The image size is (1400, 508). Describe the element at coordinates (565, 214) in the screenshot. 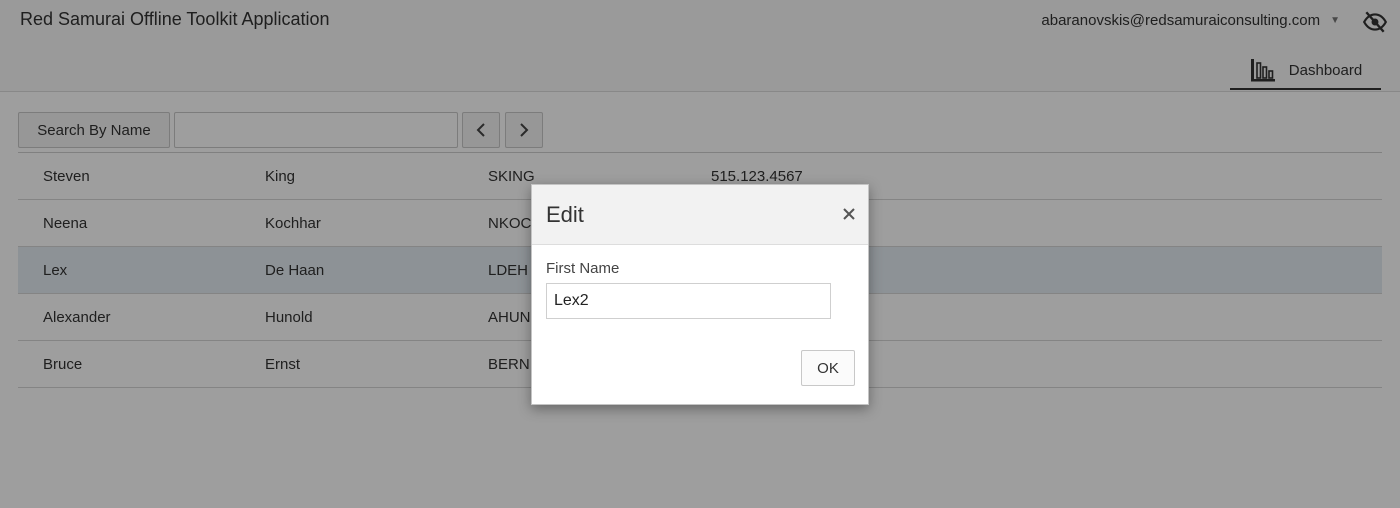

I see `dialog-title: Edit` at that location.